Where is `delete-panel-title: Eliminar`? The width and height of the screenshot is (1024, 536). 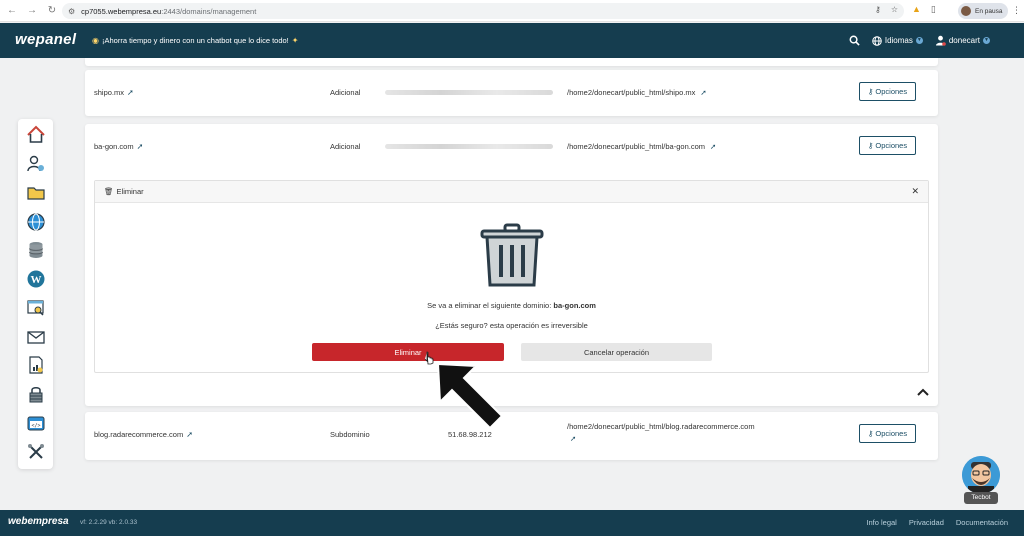
delete-panel-title: Eliminar is located at coordinates (130, 191).